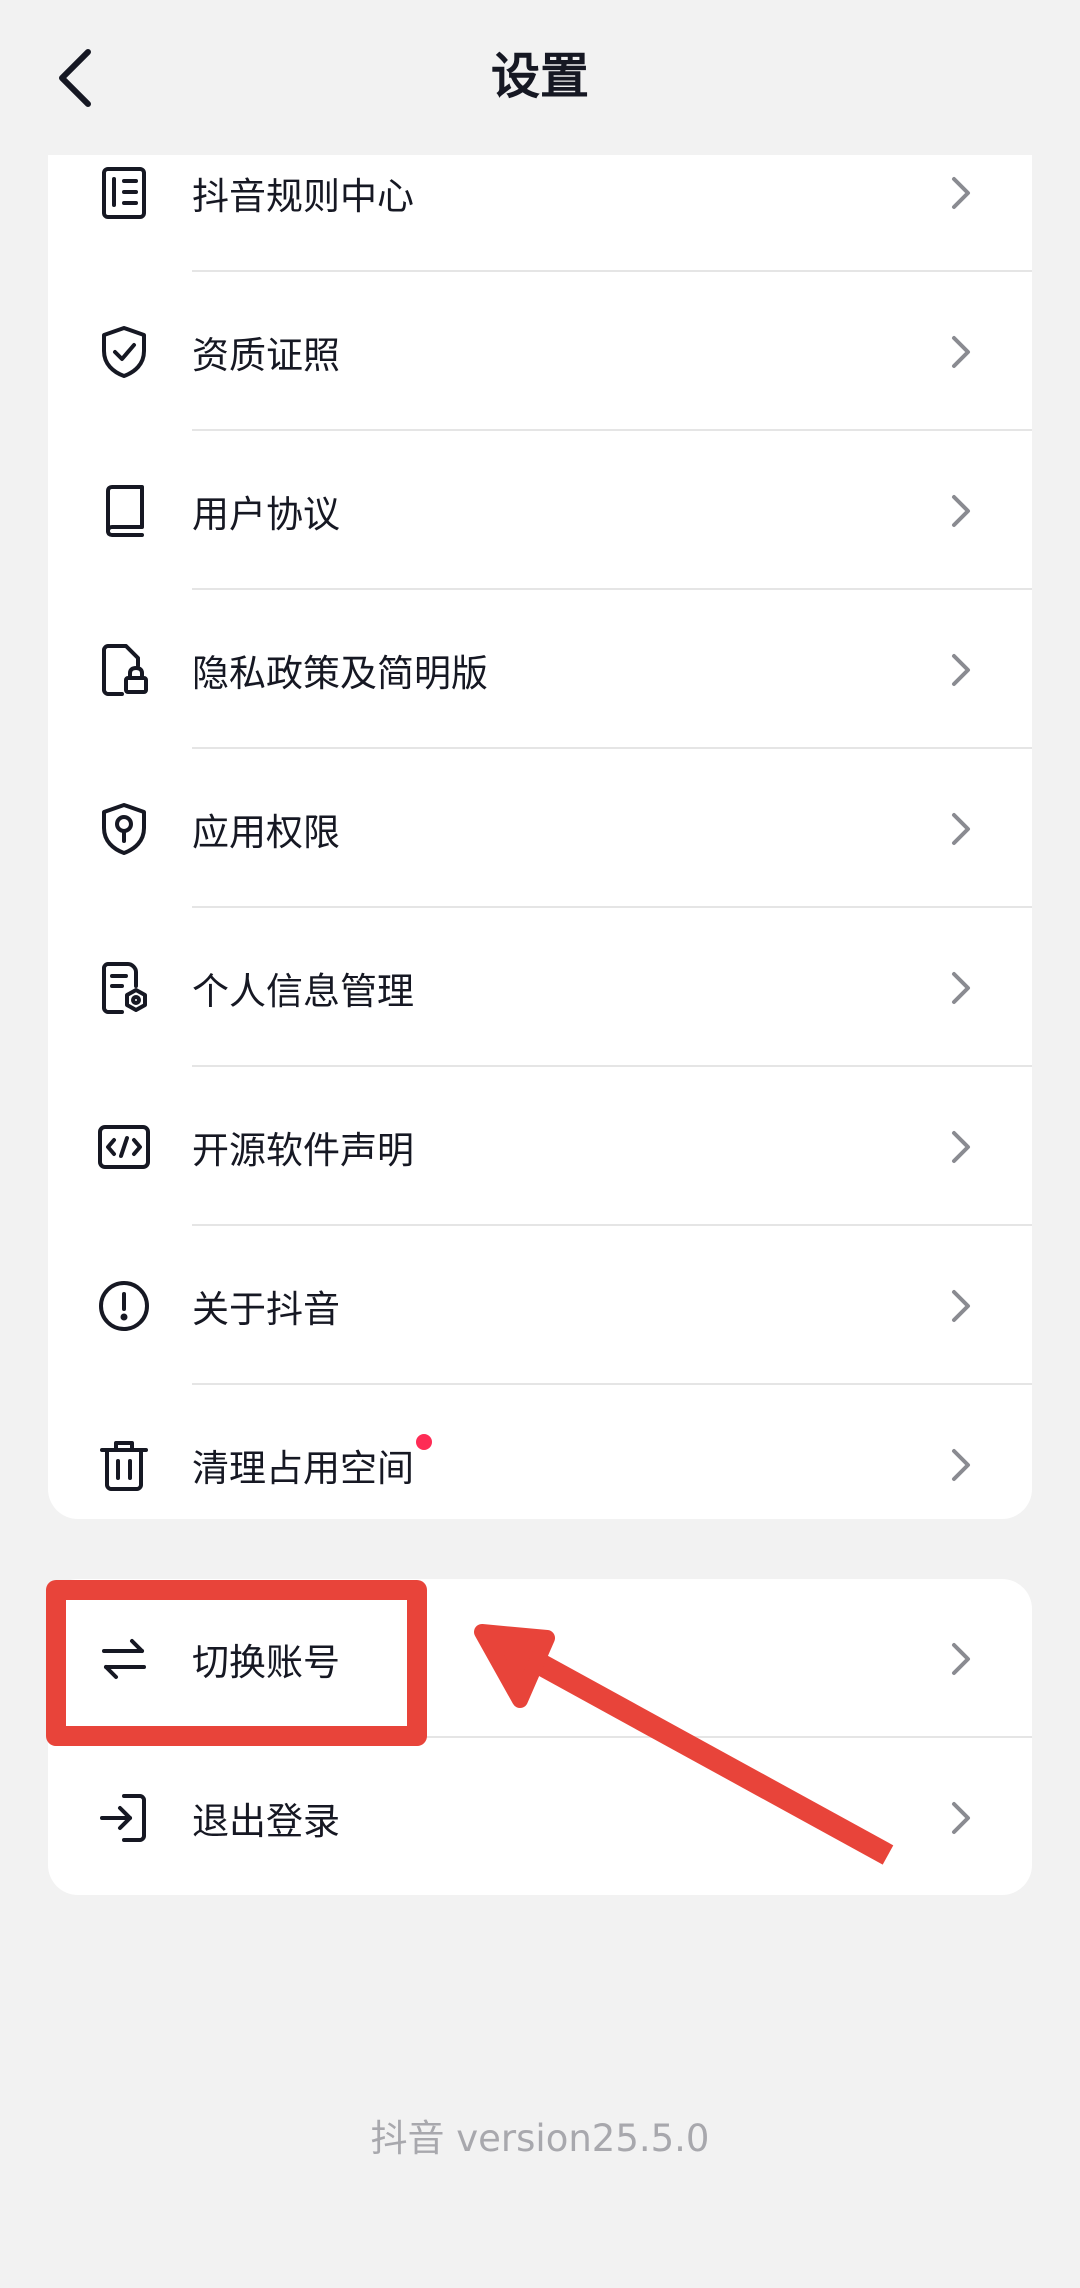 The image size is (1080, 2288). I want to click on menu-item-label: 退出登录, so click(266, 1821).